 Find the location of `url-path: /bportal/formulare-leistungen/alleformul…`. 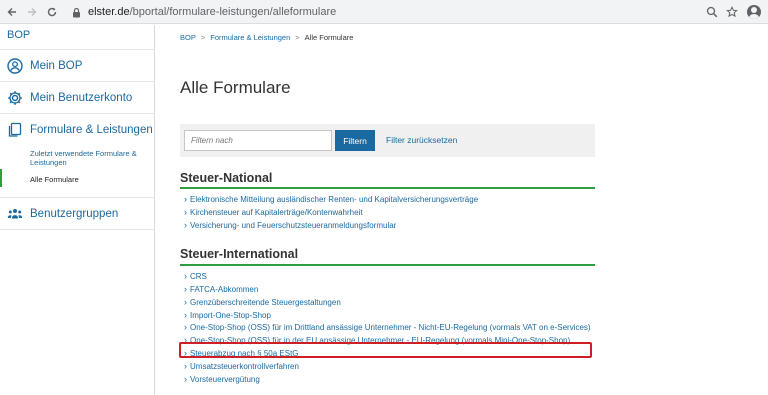

url-path: /bportal/formulare-leistungen/alleformul… is located at coordinates (233, 12).